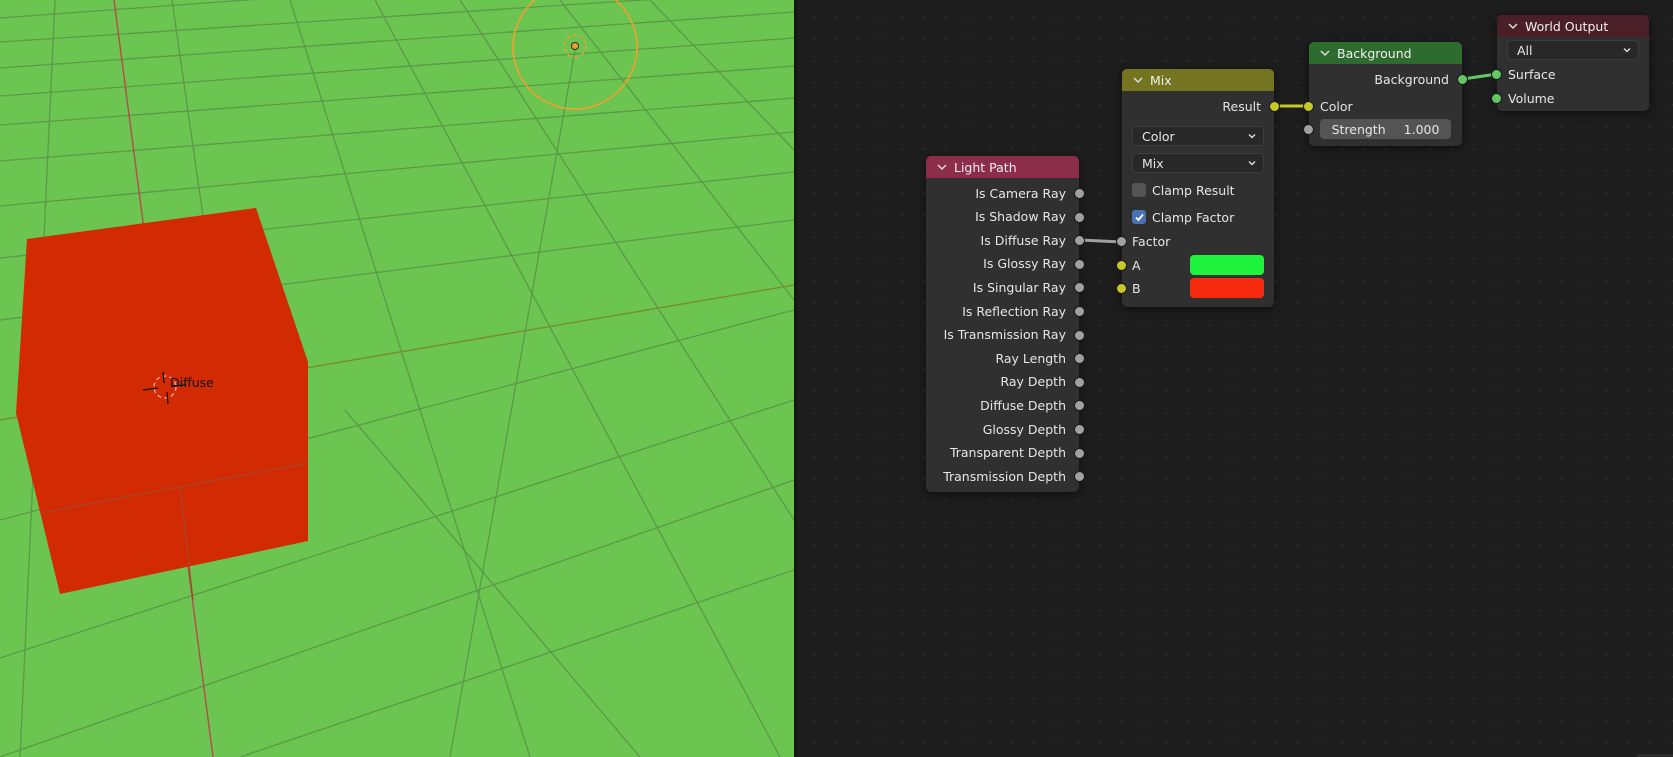 The image size is (1673, 757). I want to click on socket-label: Result, so click(1241, 106).